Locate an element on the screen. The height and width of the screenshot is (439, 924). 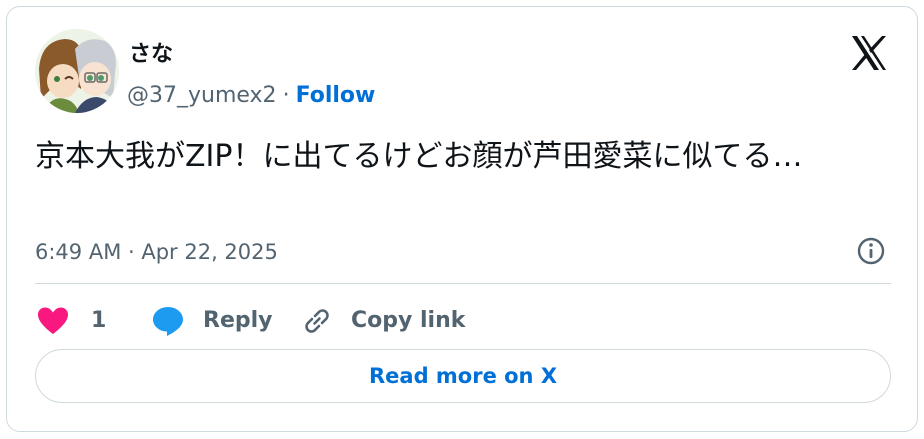
reply-button: Reply is located at coordinates (212, 321).